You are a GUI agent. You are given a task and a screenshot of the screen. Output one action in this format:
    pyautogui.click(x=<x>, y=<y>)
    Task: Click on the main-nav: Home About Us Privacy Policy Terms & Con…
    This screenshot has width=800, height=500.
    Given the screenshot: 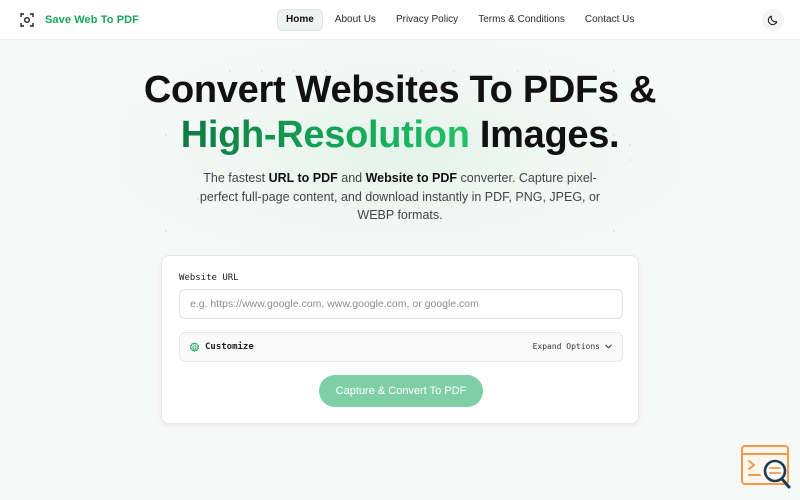 What is the action you would take?
    pyautogui.click(x=461, y=20)
    